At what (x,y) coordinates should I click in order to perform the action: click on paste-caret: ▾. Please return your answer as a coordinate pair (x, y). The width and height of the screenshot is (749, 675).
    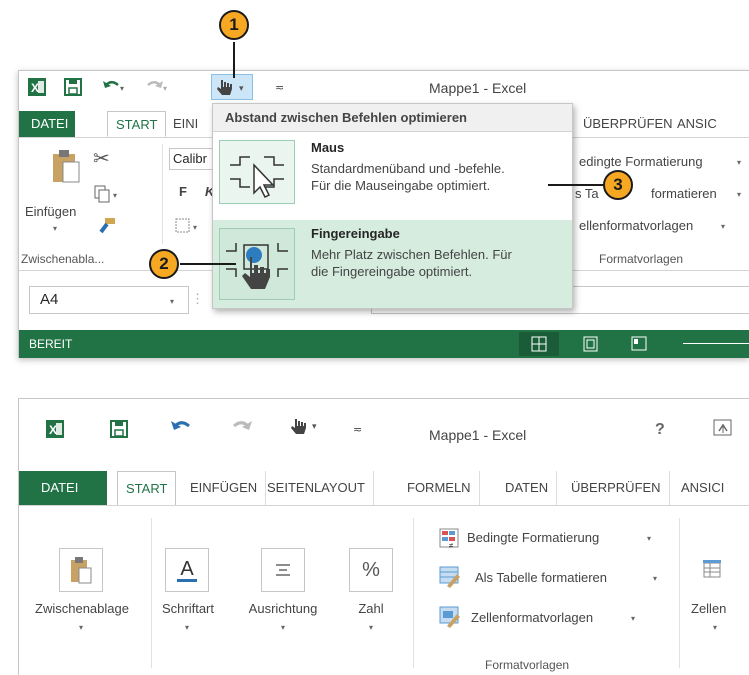
    Looking at the image, I should click on (55, 228).